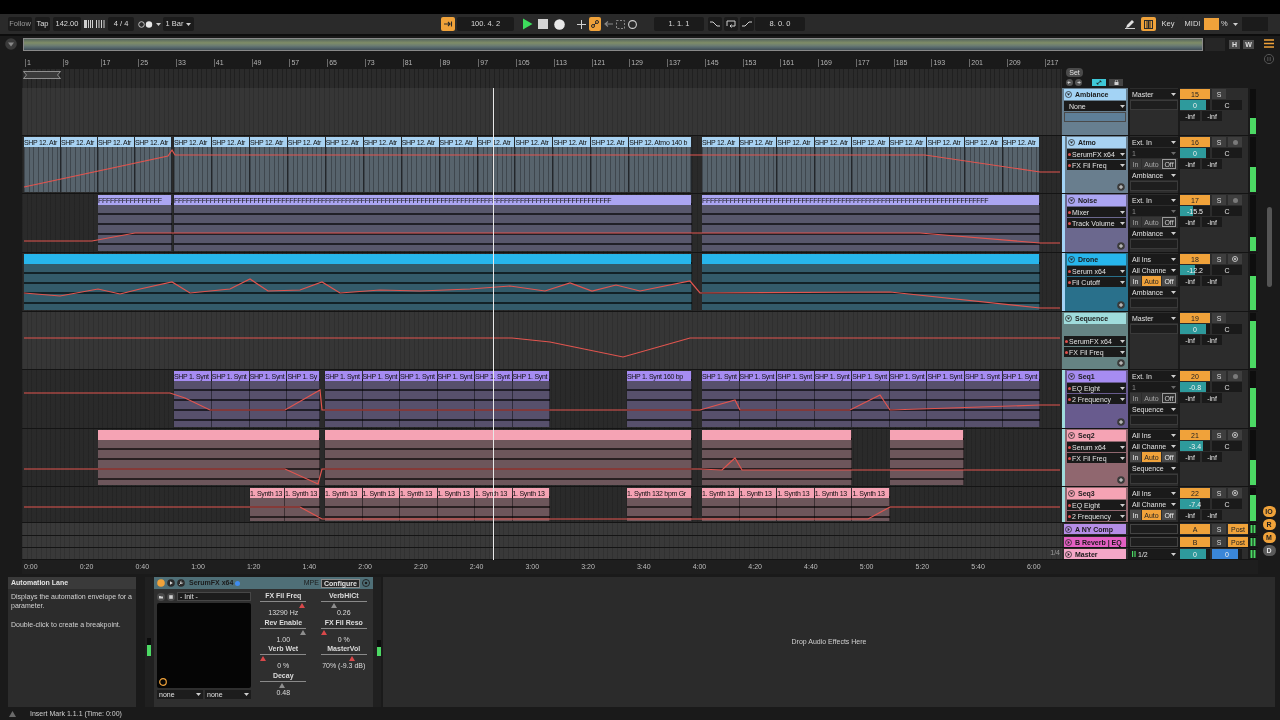  What do you see at coordinates (171, 596) in the screenshot?
I see `save-icon` at bounding box center [171, 596].